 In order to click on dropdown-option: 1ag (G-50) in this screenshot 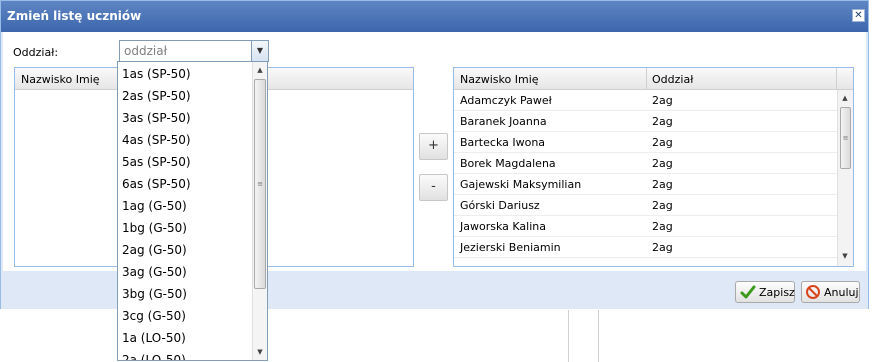, I will do `click(154, 206)`.